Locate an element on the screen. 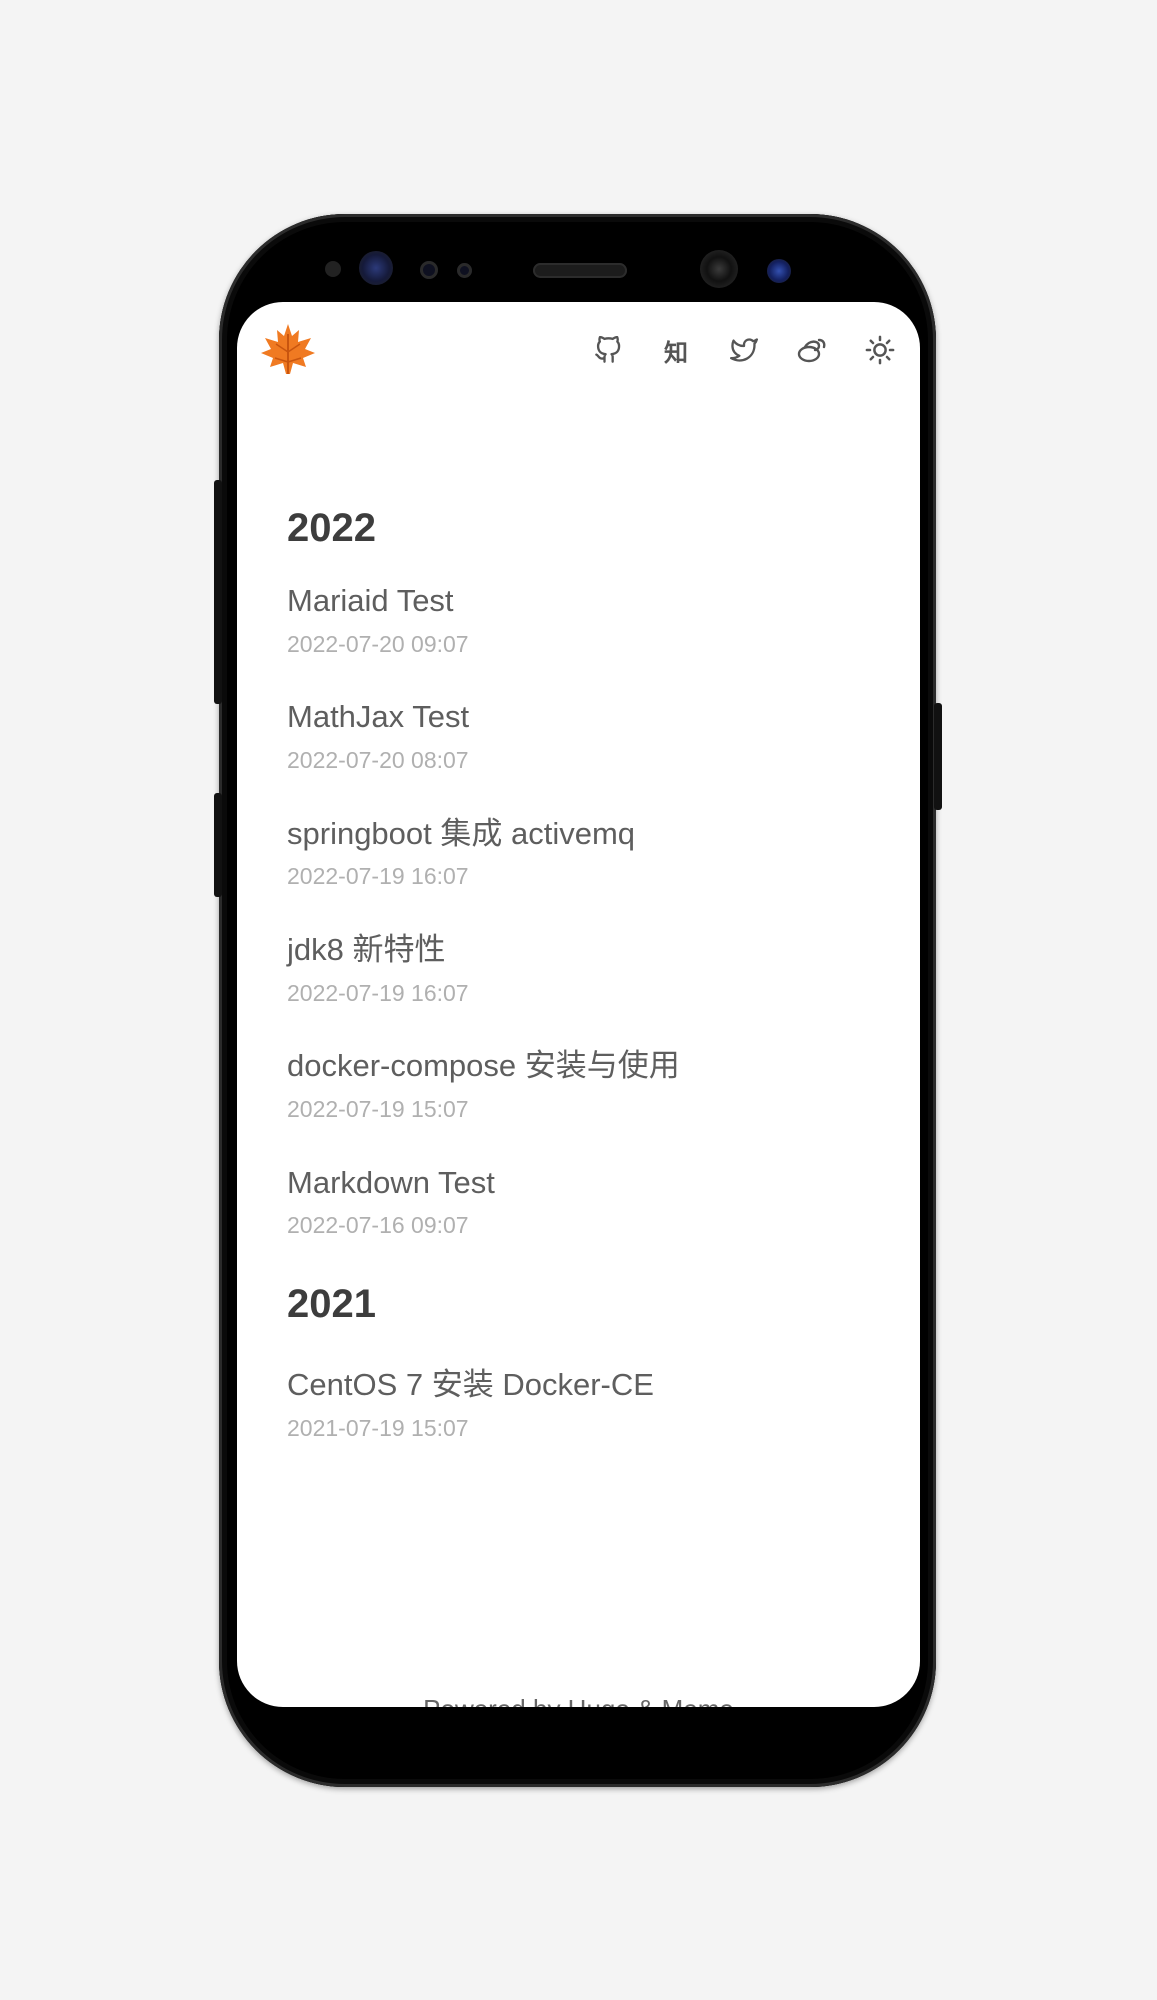 This screenshot has height=2000, width=1157. post-title-link: springboot 集成 activemq is located at coordinates (583, 834).